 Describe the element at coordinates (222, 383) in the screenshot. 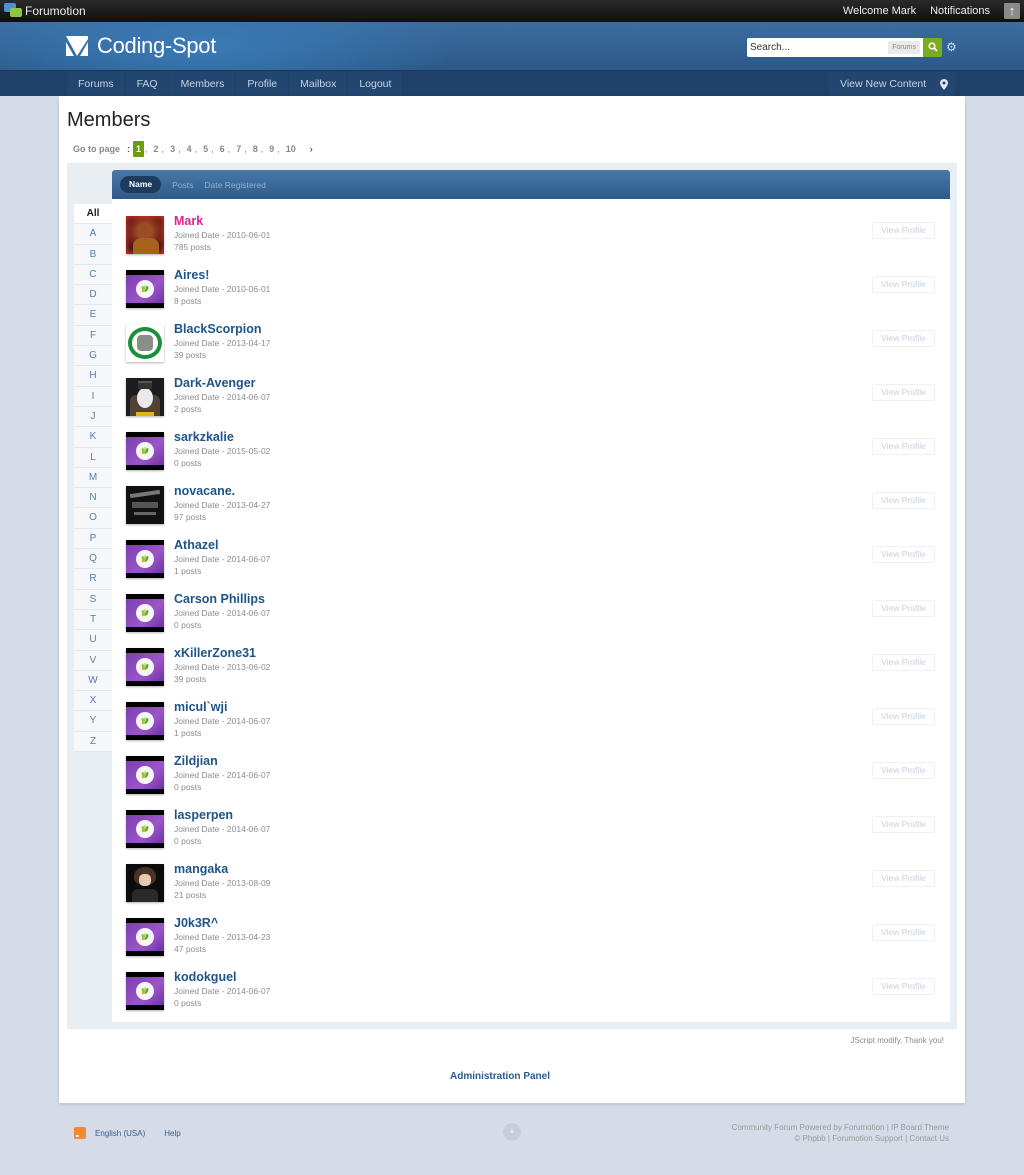

I see `member-name-link: Dark-Avenger` at that location.